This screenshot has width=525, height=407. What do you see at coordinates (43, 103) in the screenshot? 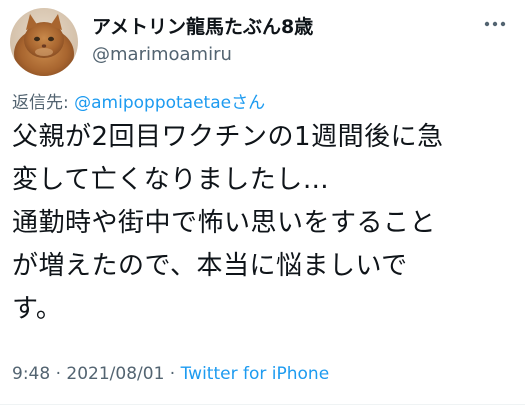
I see `reply-prefix: 返信先:` at bounding box center [43, 103].